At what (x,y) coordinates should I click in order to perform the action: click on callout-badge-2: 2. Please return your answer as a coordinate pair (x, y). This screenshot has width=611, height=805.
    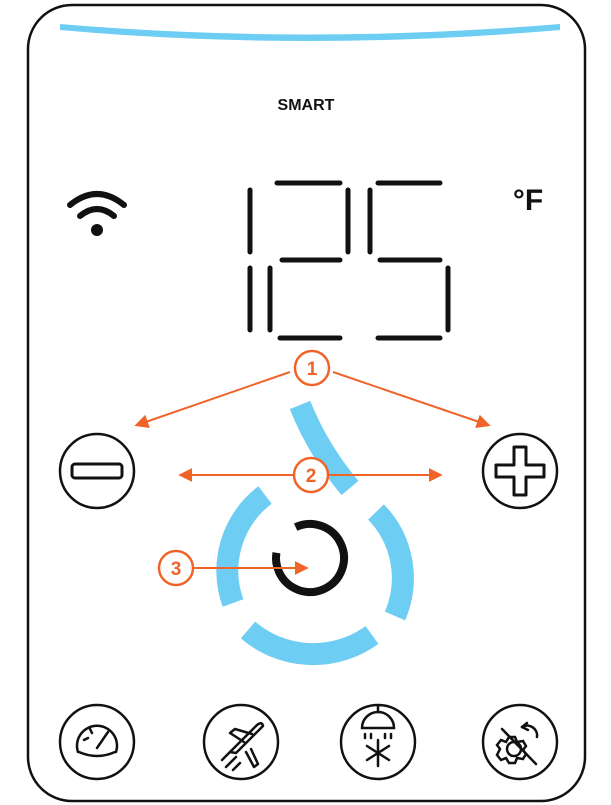
    Looking at the image, I should click on (311, 475).